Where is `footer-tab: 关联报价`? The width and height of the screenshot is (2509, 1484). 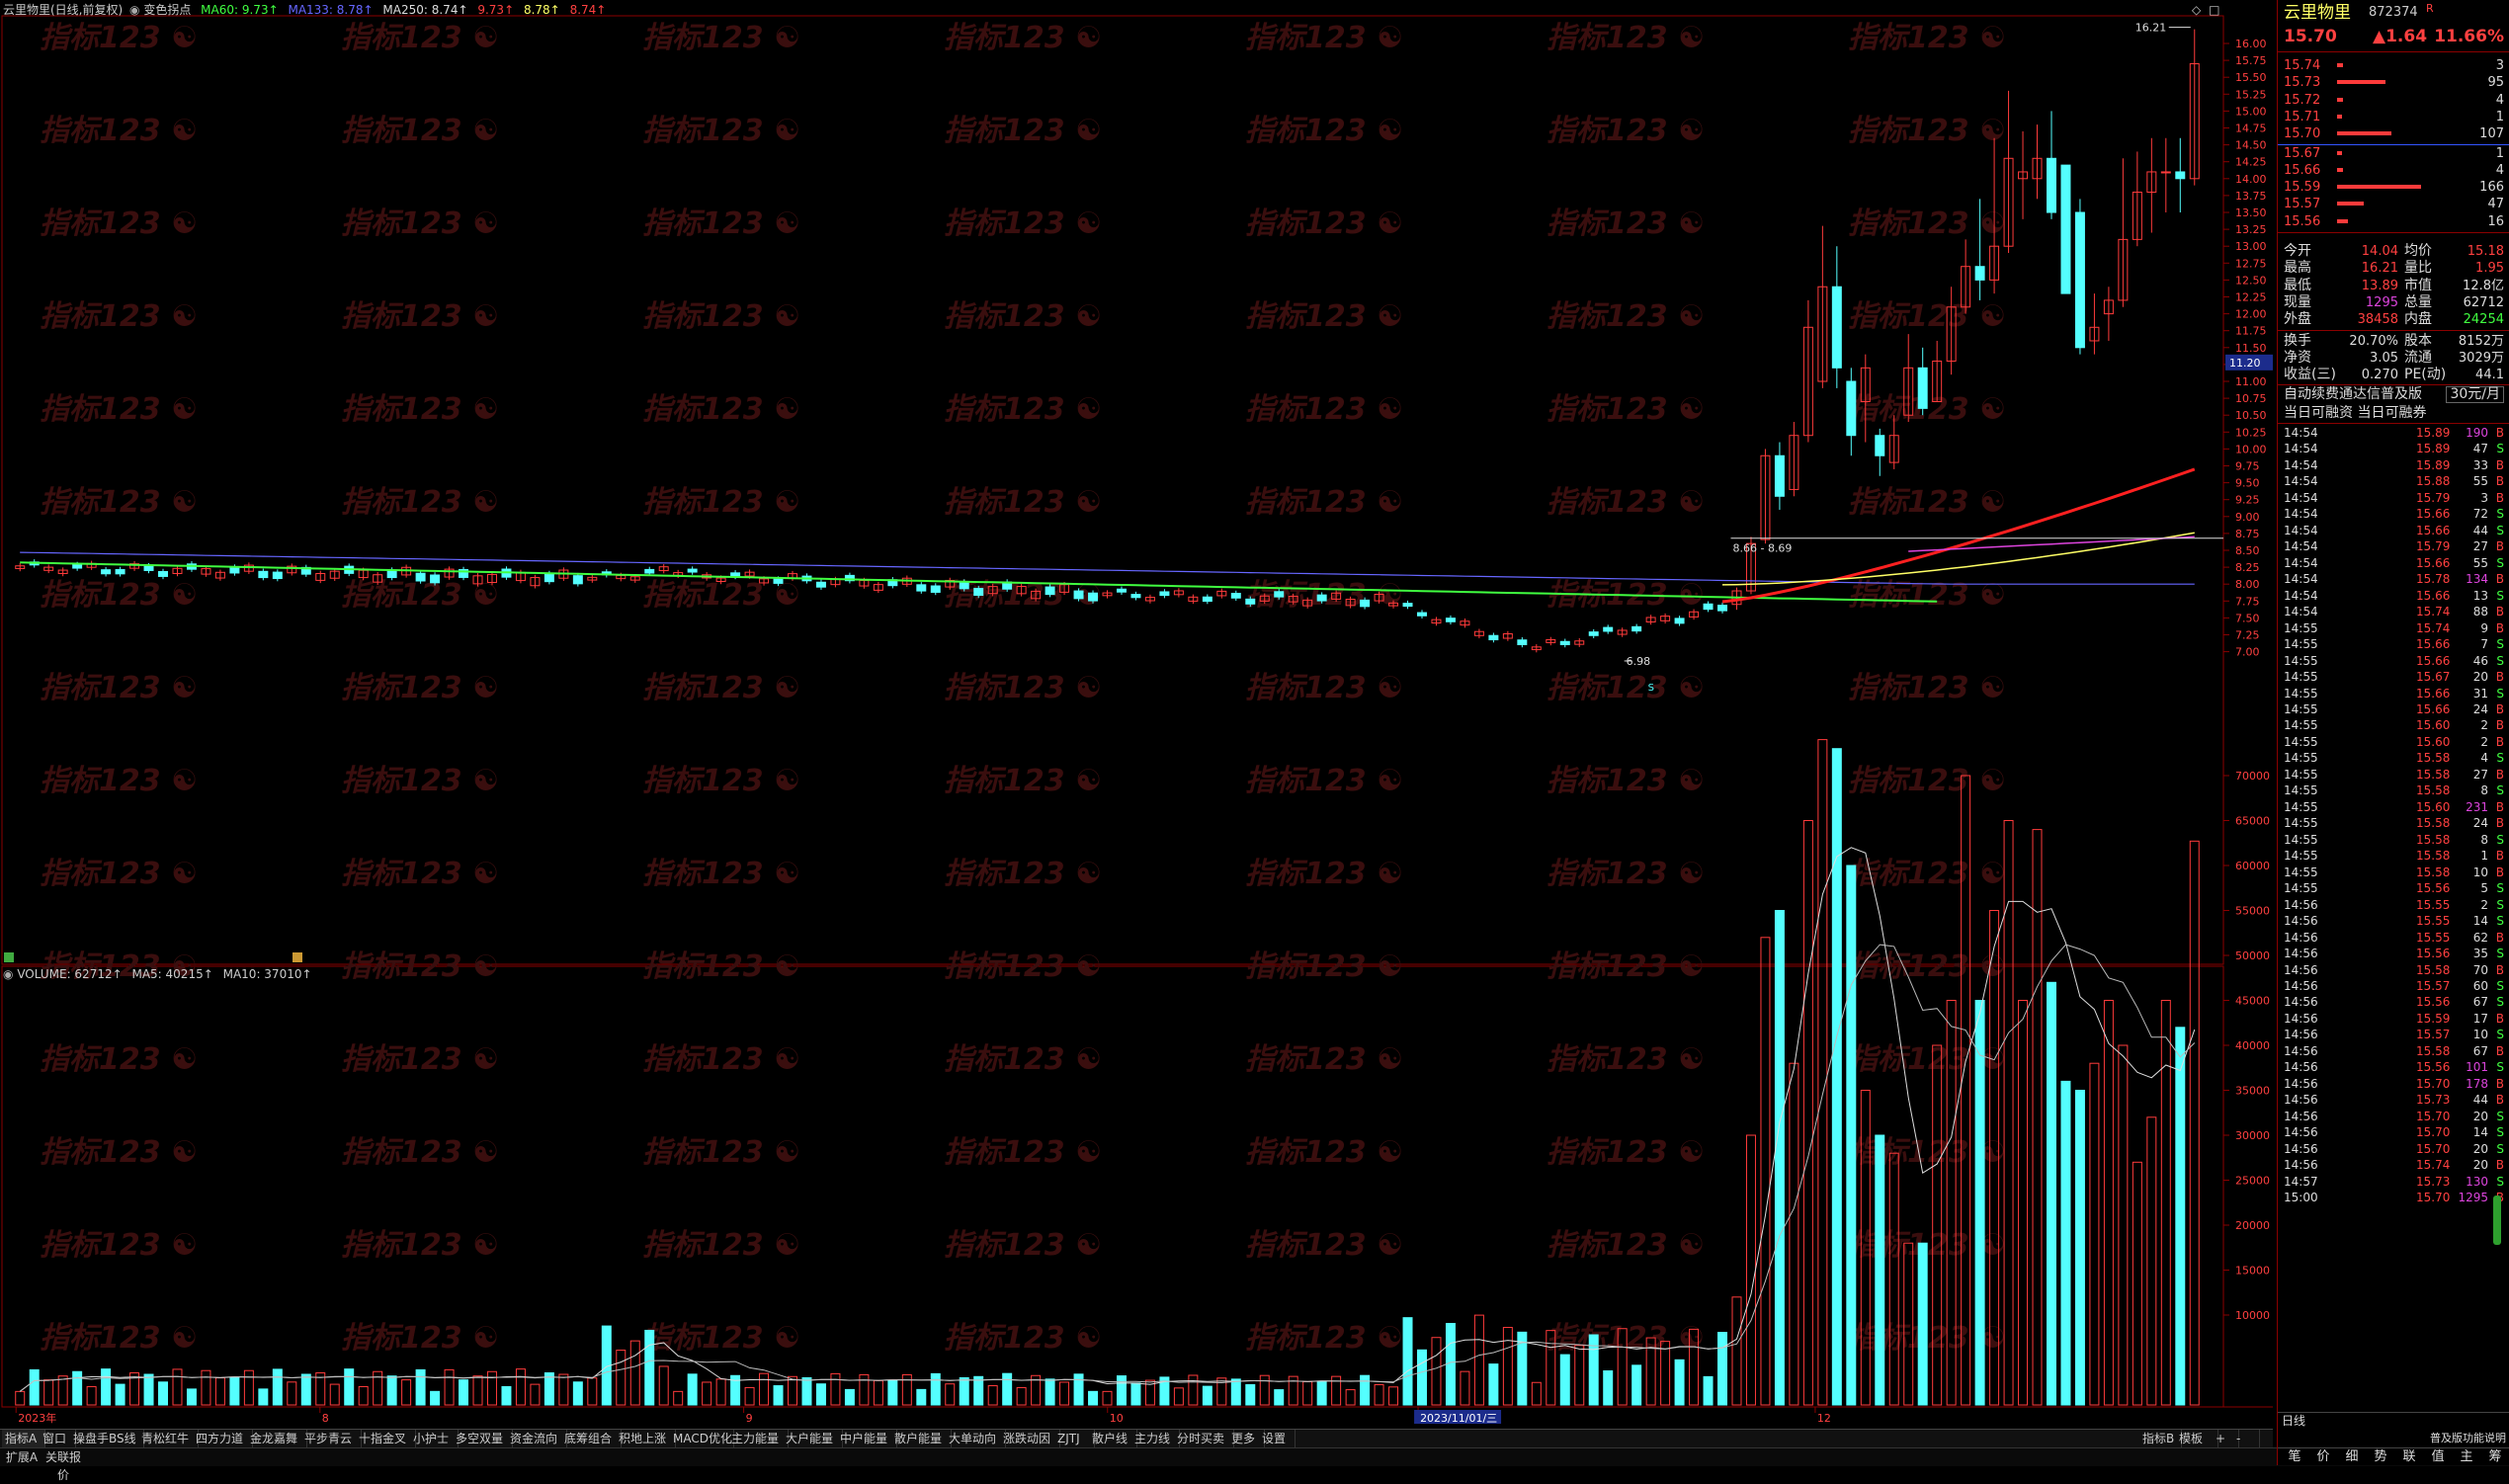 footer-tab: 关联报价 is located at coordinates (63, 1465).